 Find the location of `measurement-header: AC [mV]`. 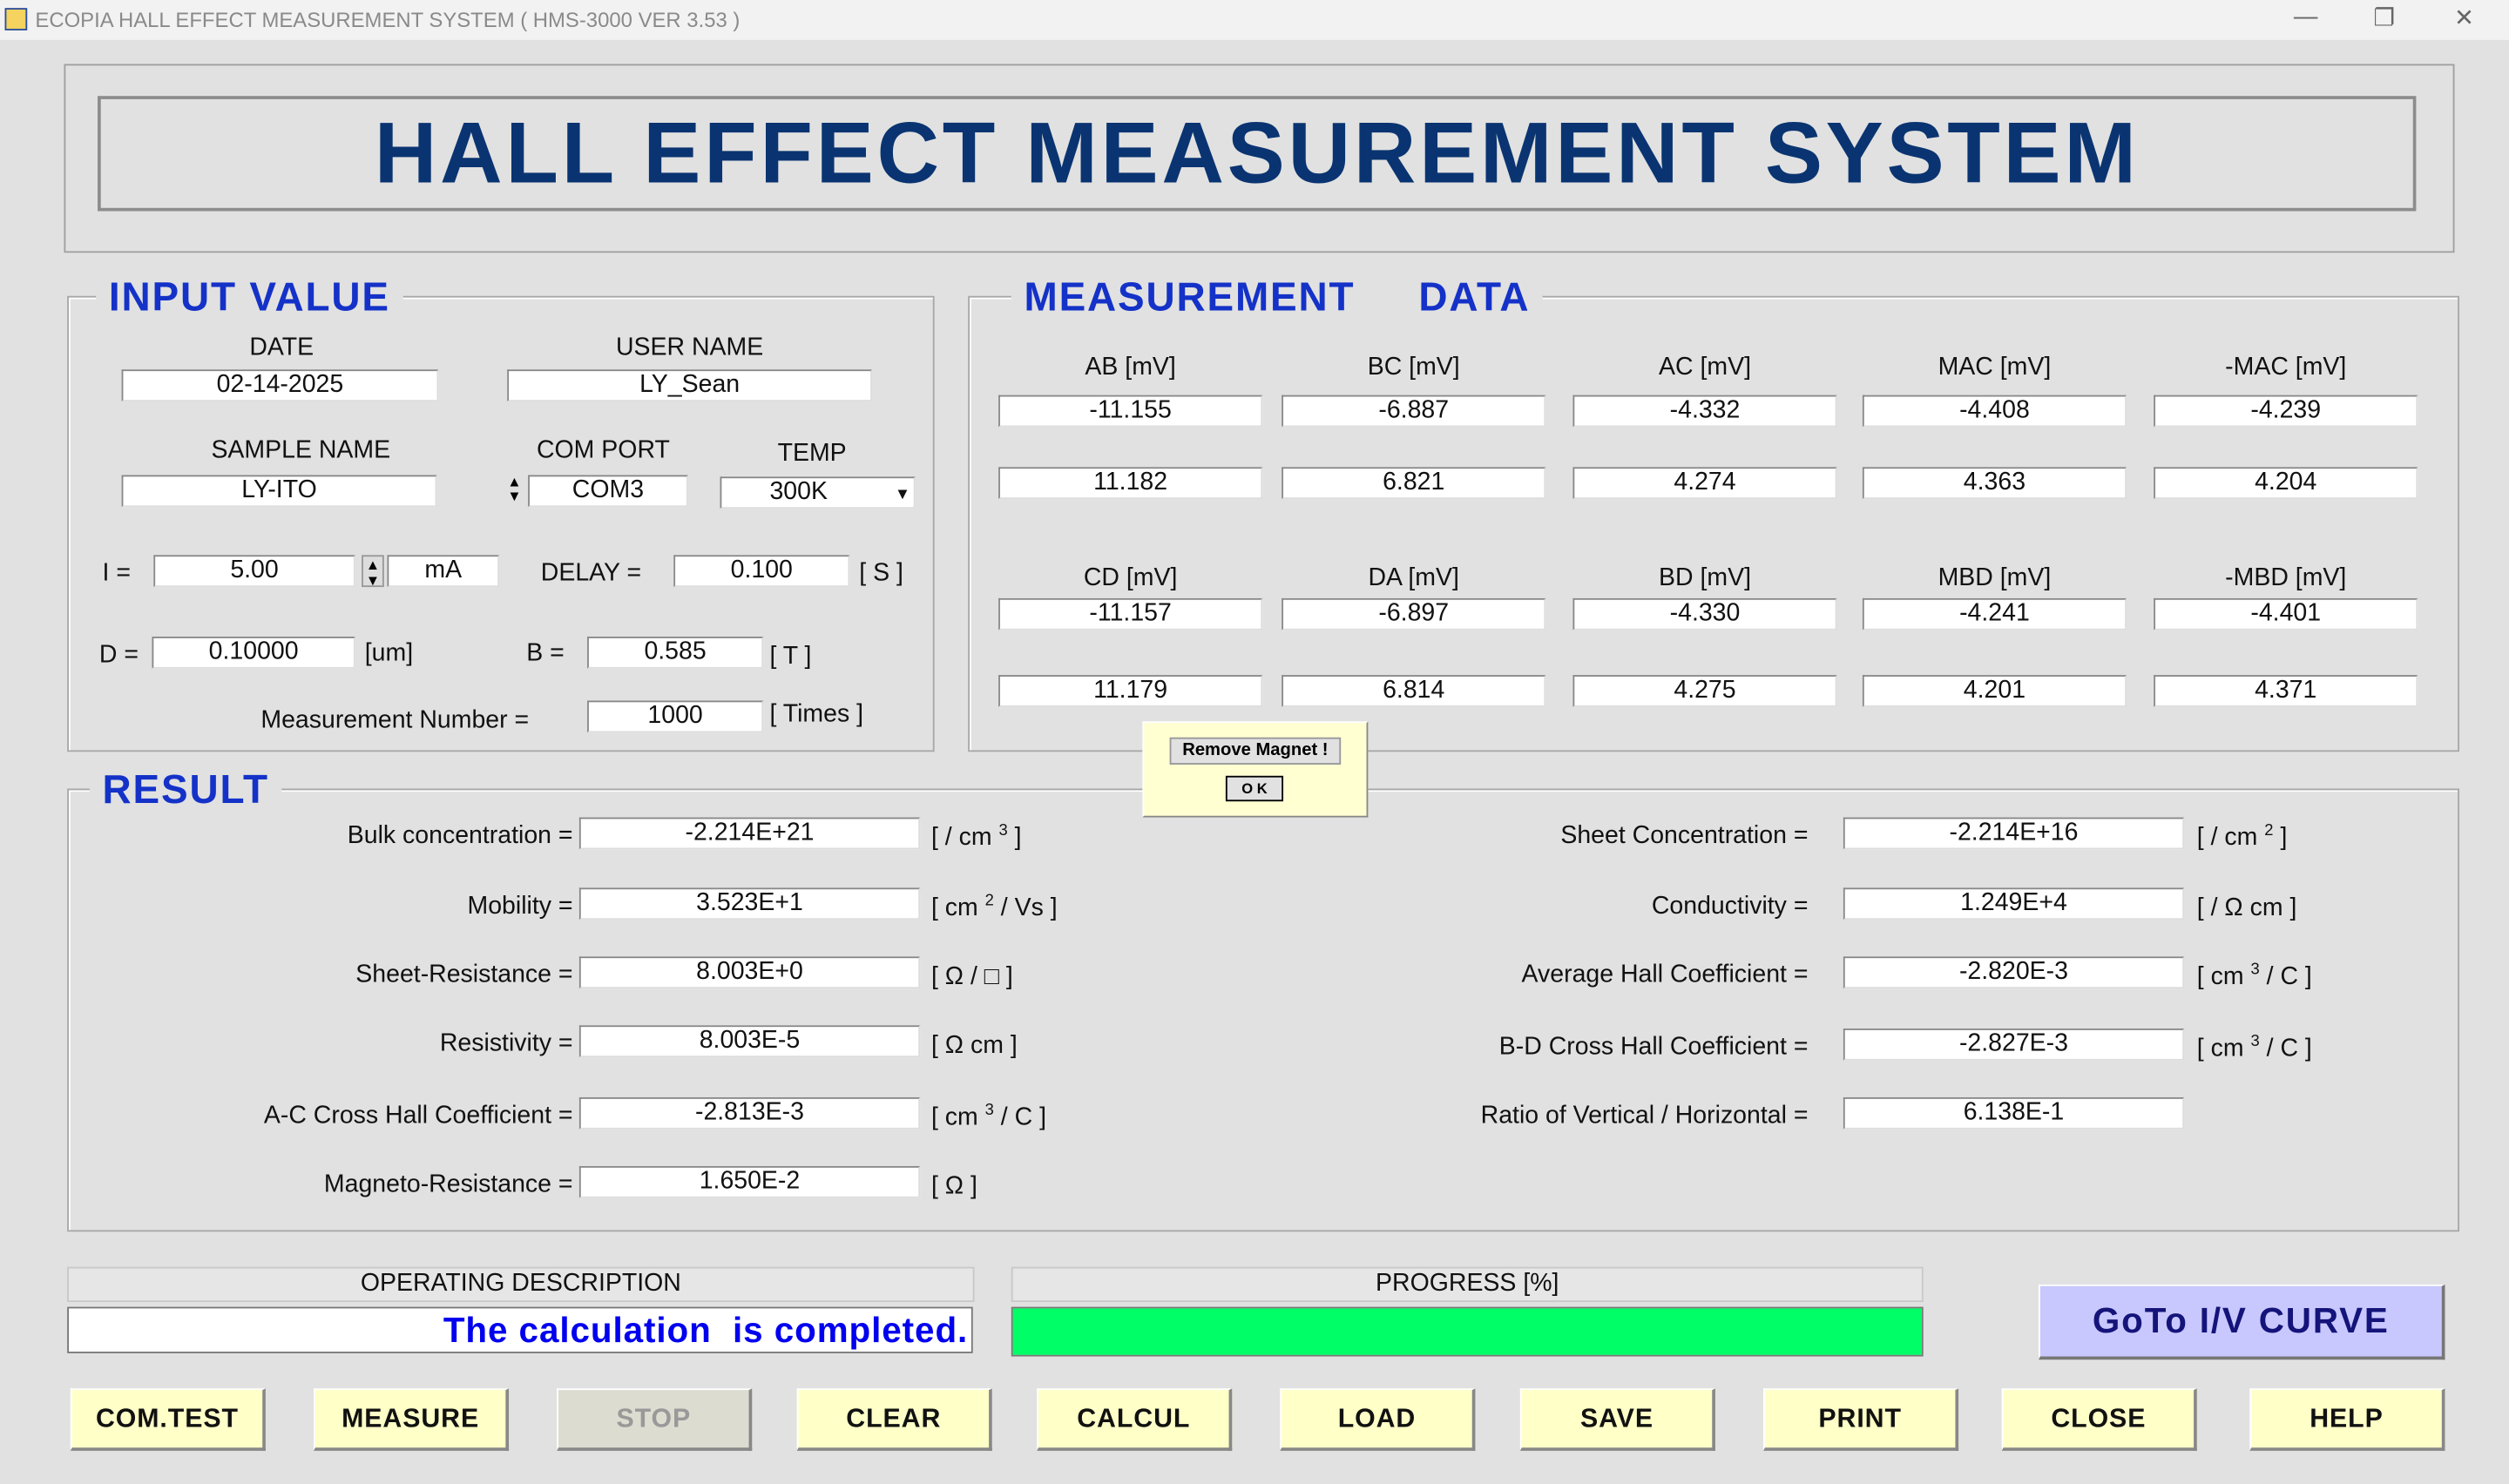

measurement-header: AC [mV] is located at coordinates (1704, 367).